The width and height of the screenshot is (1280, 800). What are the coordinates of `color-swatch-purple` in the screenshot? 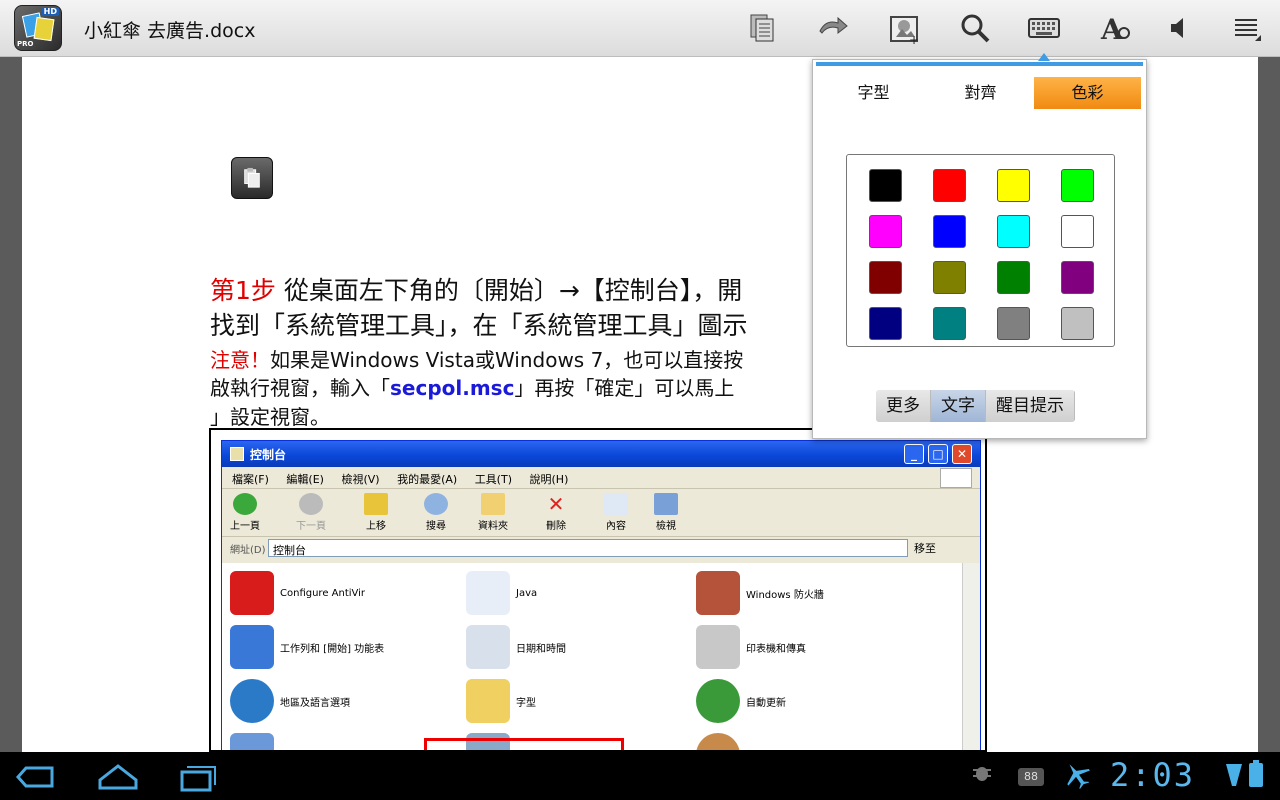 It's located at (1077, 277).